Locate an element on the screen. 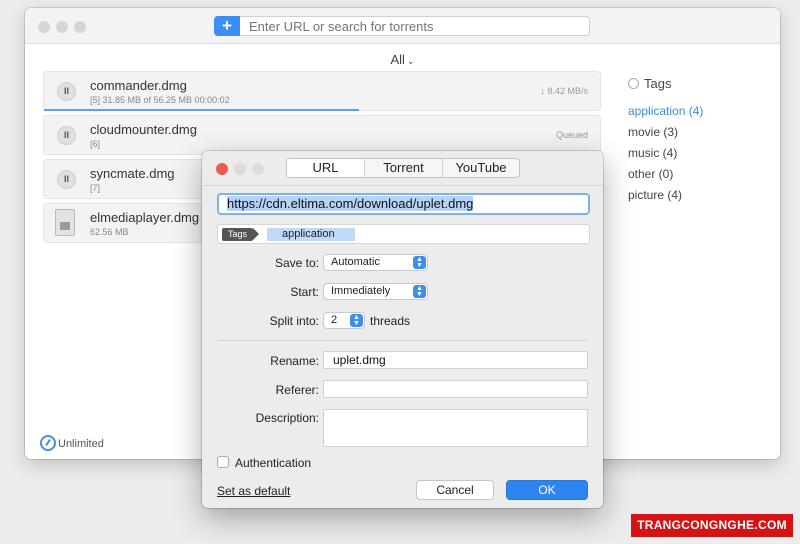  start-label: Start: is located at coordinates (304, 292).